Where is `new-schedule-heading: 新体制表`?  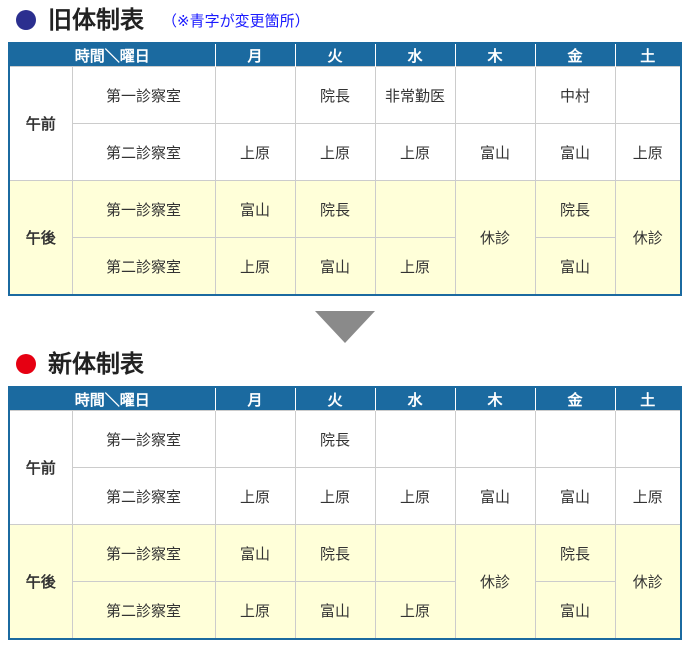 new-schedule-heading: 新体制表 is located at coordinates (344, 365).